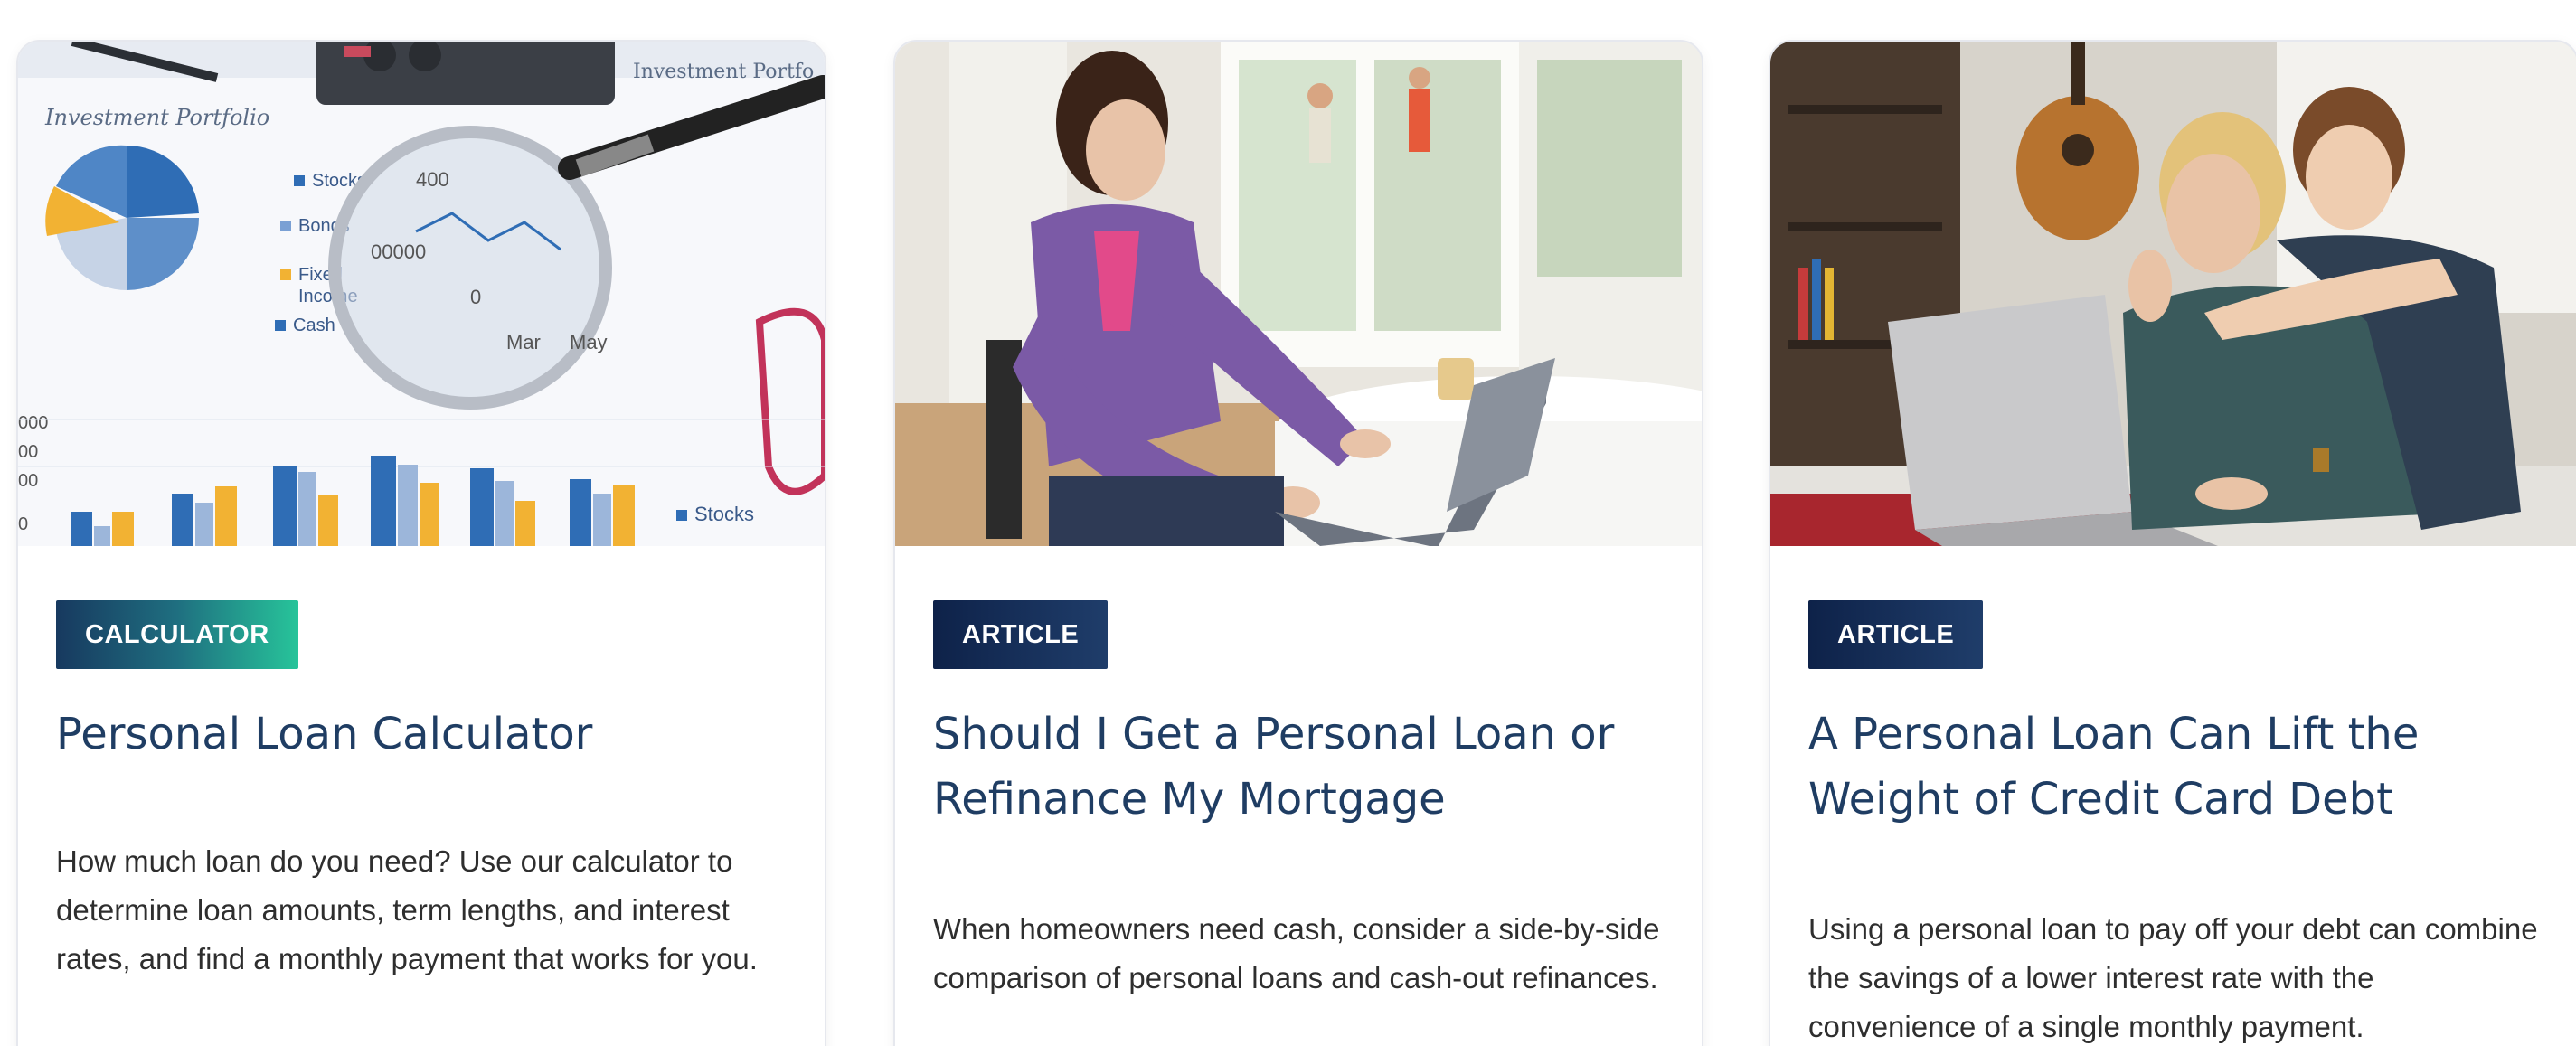 This screenshot has width=2576, height=1046. What do you see at coordinates (417, 734) in the screenshot?
I see `card-title: Personal Loan Calculator` at bounding box center [417, 734].